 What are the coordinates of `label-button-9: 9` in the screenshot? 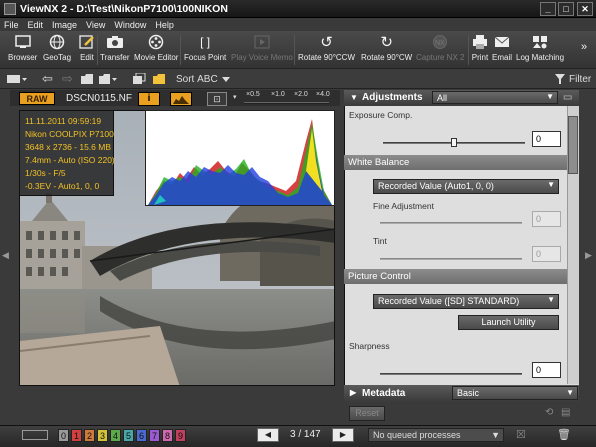 It's located at (180, 435).